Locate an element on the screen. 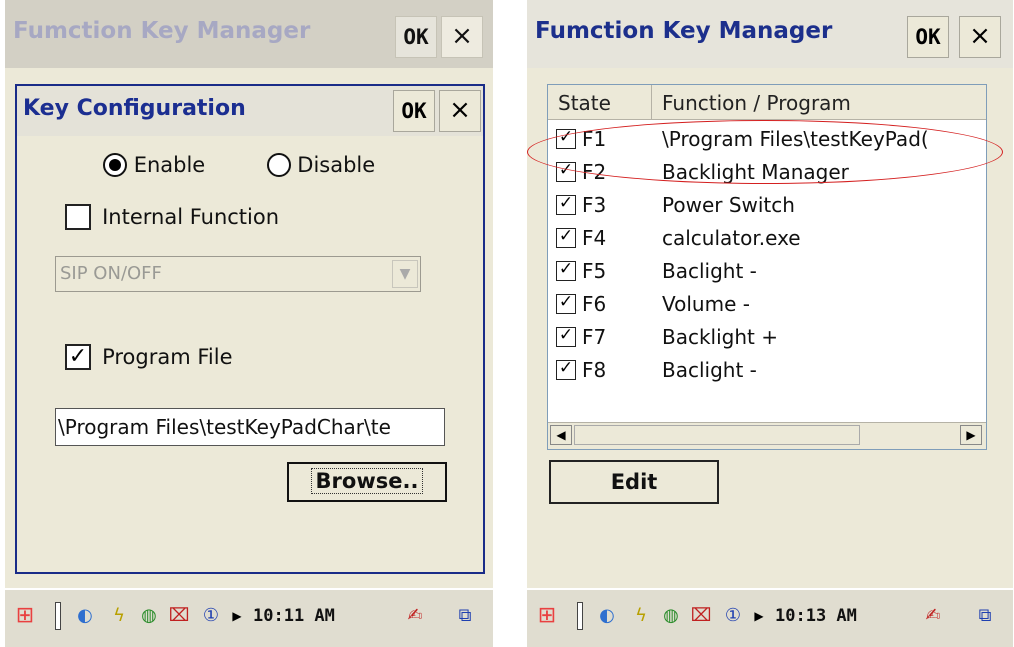 Image resolution: width=1014 pixels, height=647 pixels. enable-label: Enable is located at coordinates (169, 165).